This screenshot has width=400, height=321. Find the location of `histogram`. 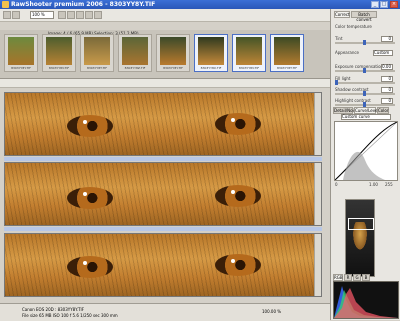

histogram is located at coordinates (366, 300).